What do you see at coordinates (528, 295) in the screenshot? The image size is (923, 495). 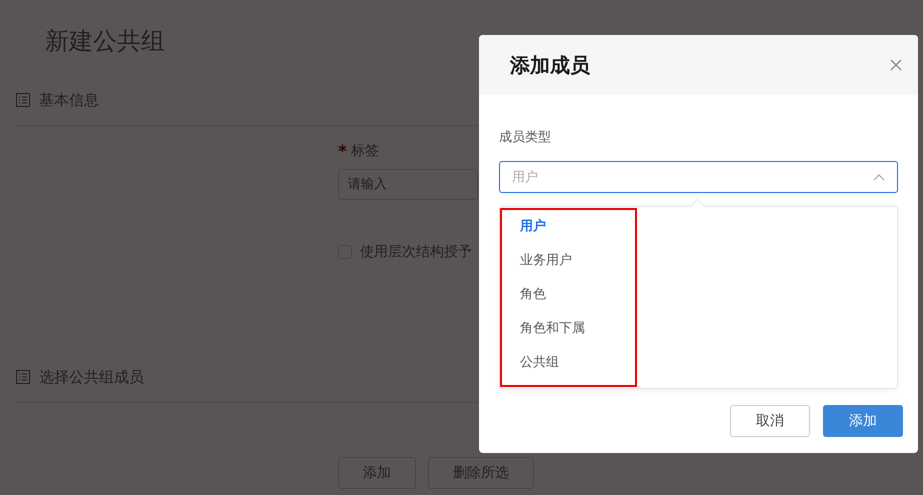 I see `dropdown-option: 角色` at bounding box center [528, 295].